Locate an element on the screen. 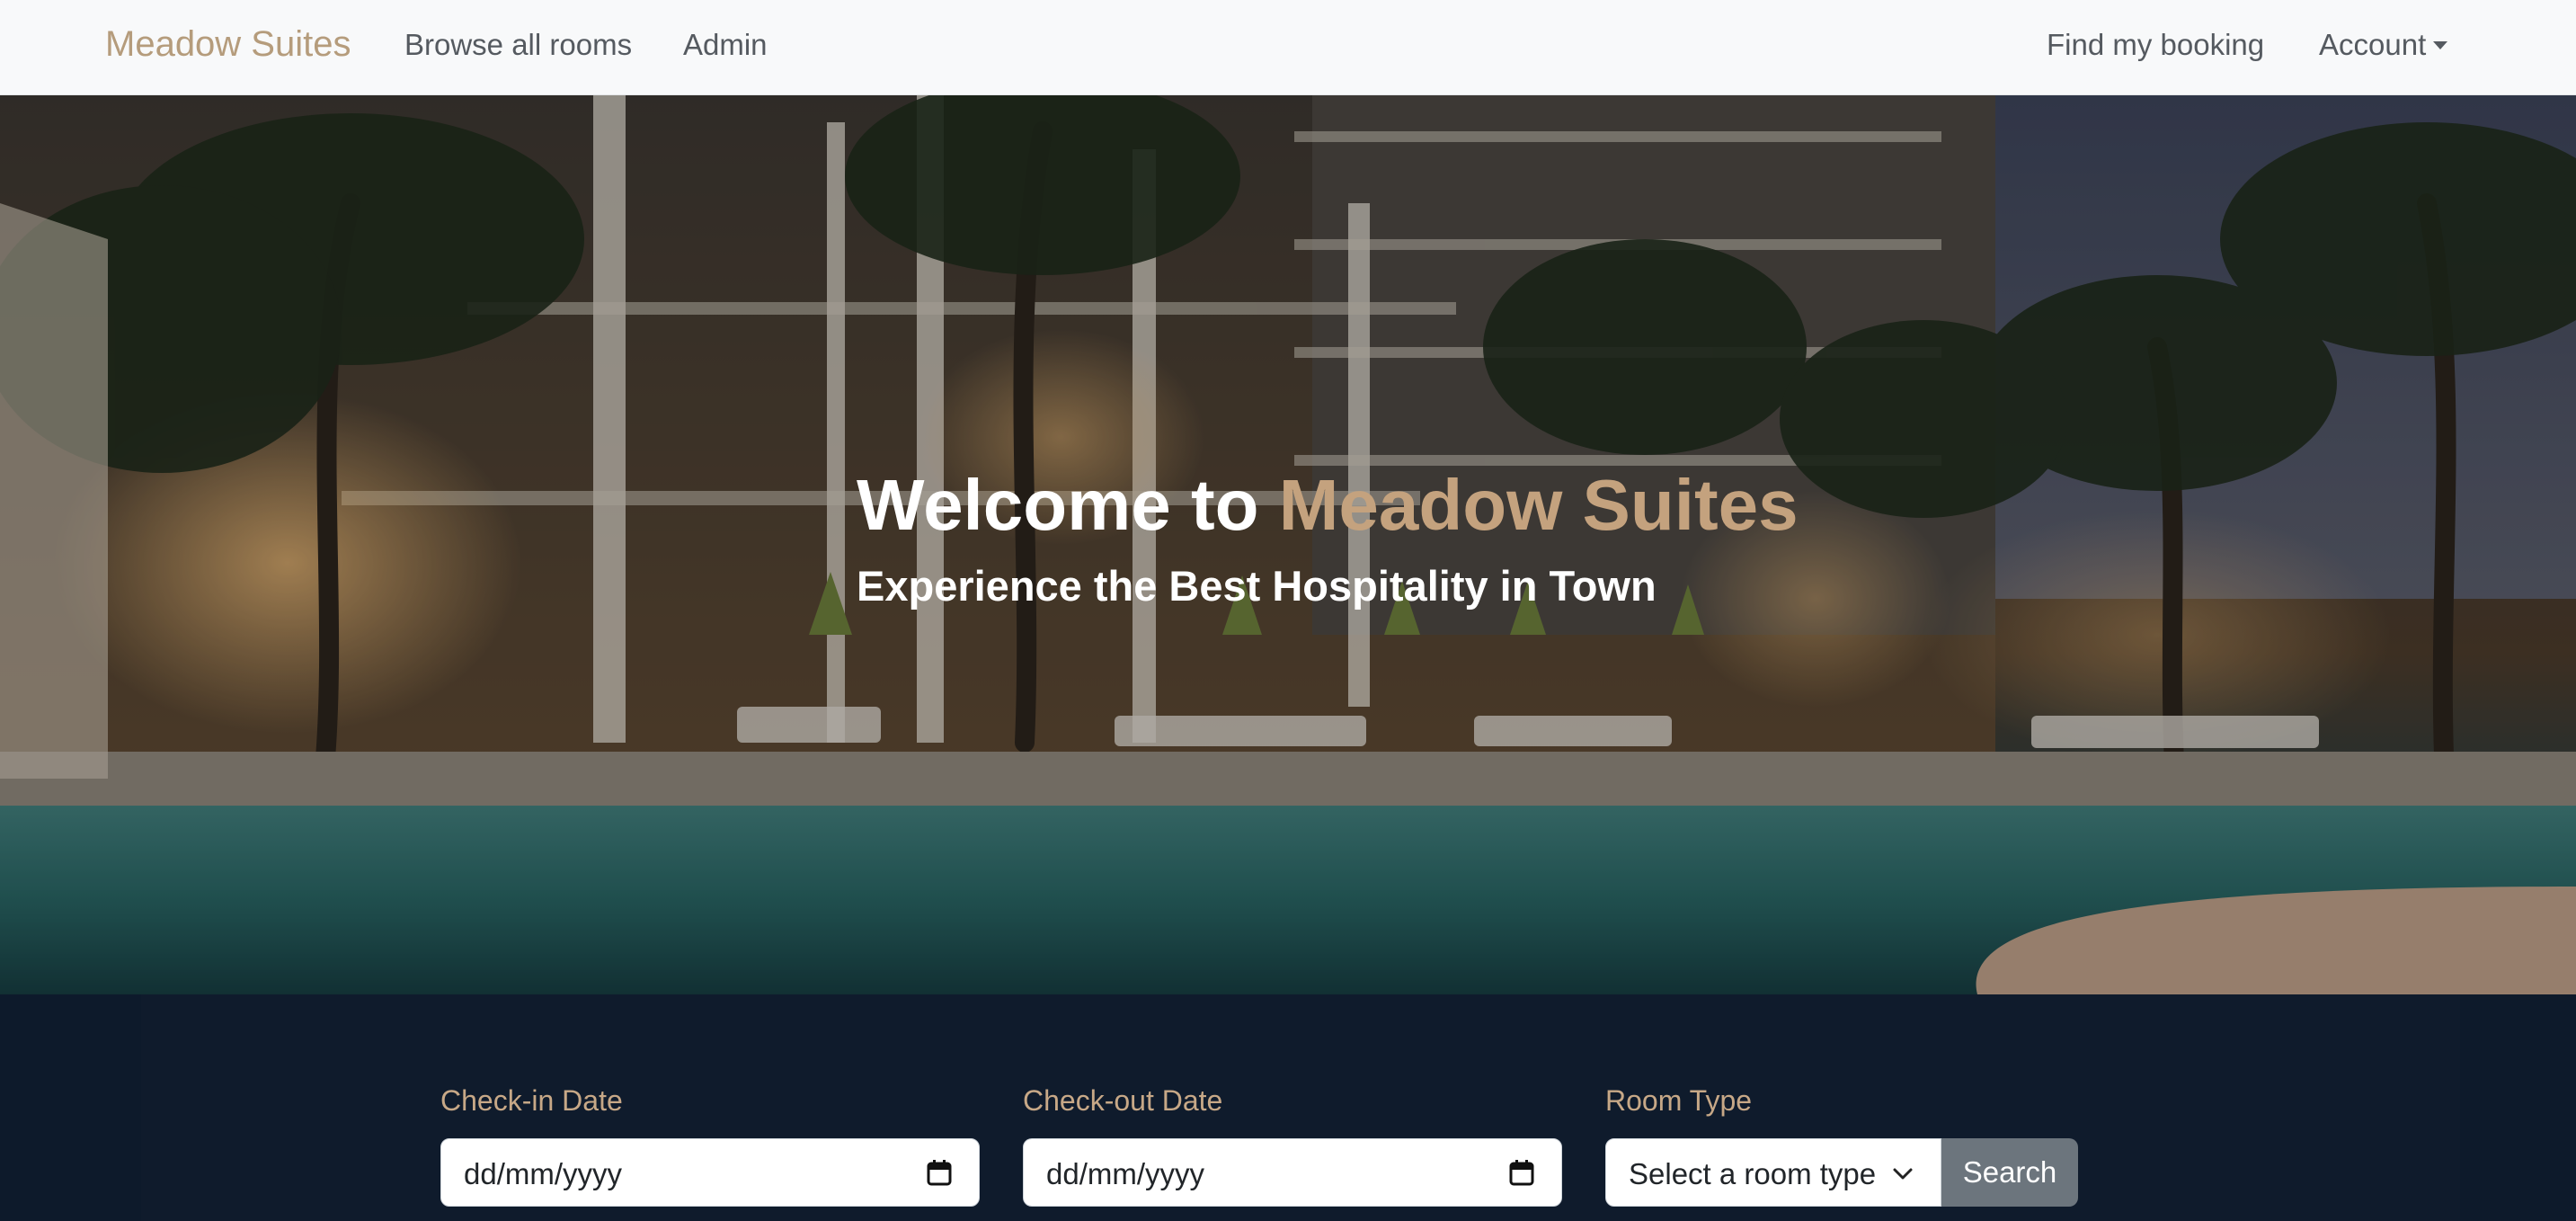  nav-admin: Admin is located at coordinates (725, 45).